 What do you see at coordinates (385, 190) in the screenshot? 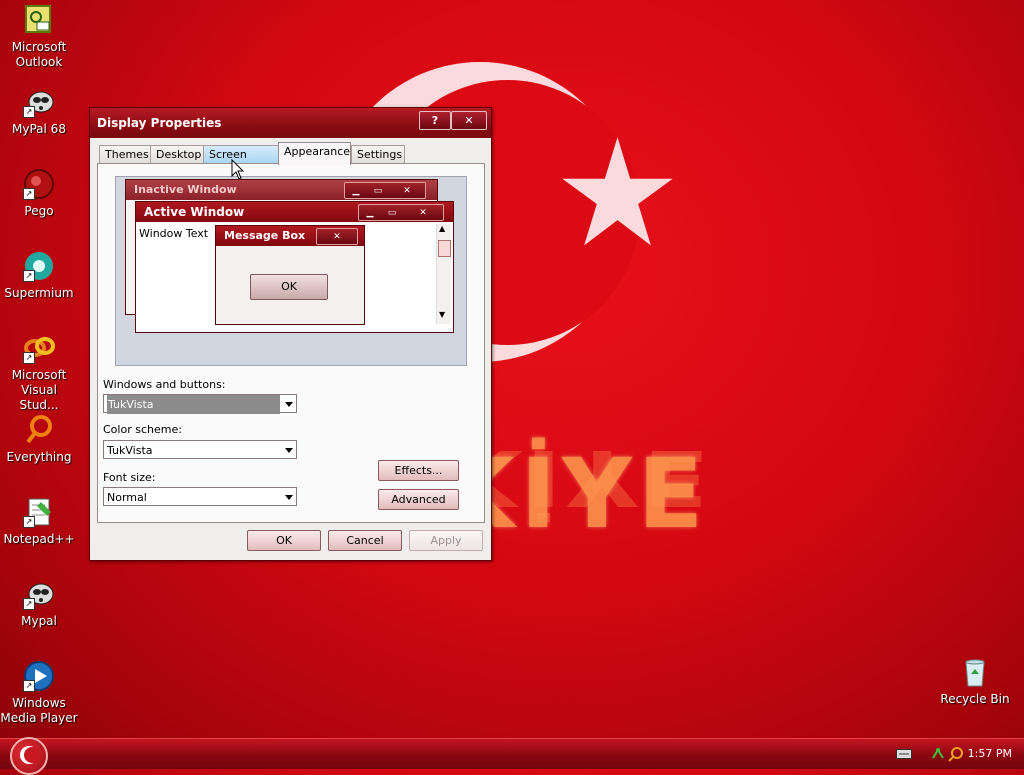
I see `preview-inactive-caption-buttons: ▁ ▭ ✕` at bounding box center [385, 190].